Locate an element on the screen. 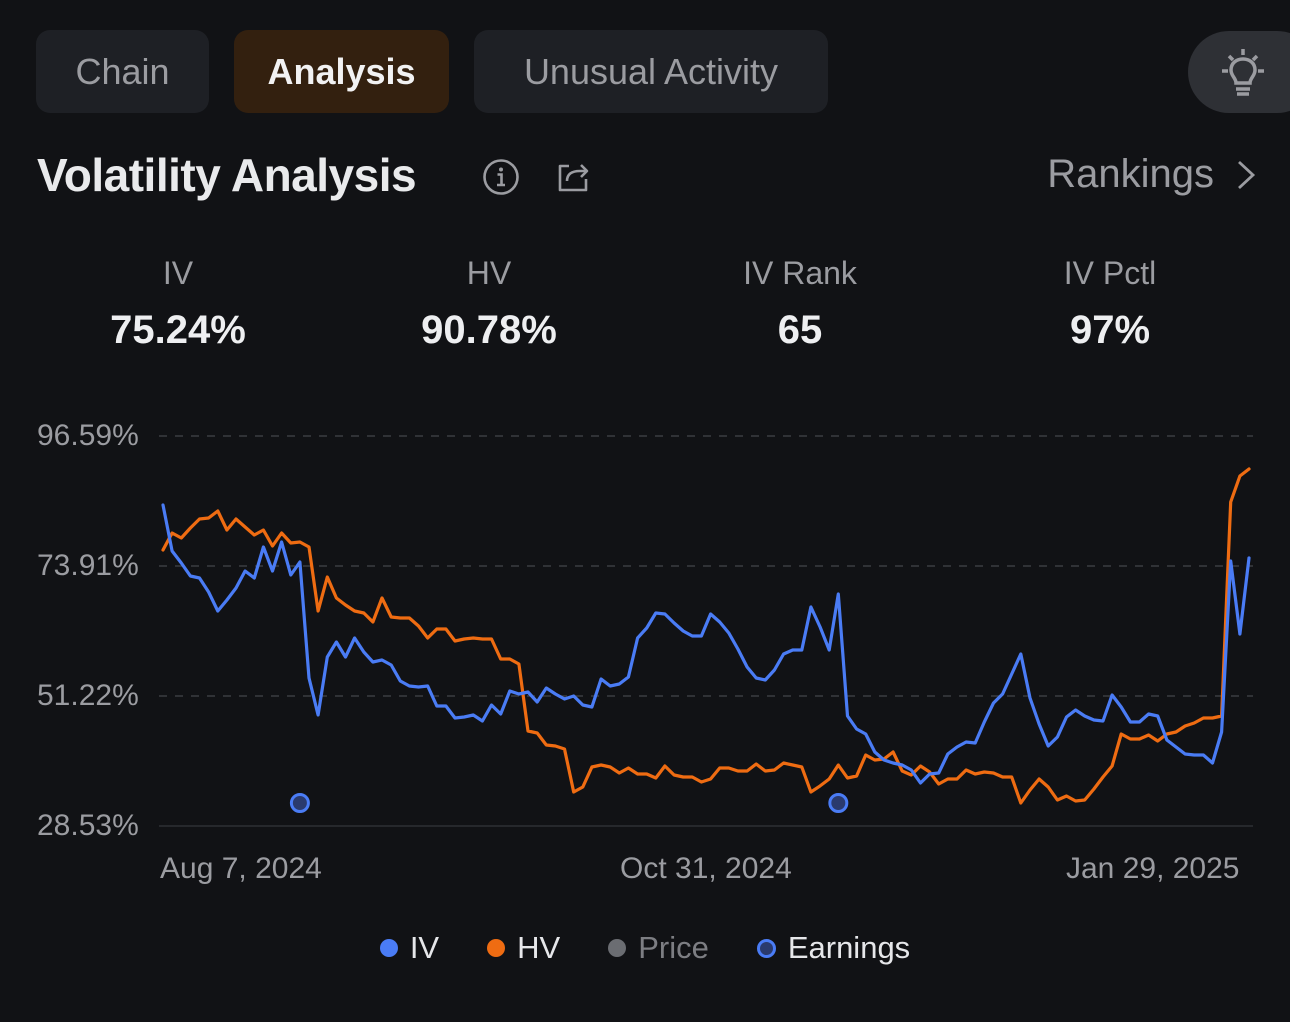  legend-hv-label: HV is located at coordinates (539, 947).